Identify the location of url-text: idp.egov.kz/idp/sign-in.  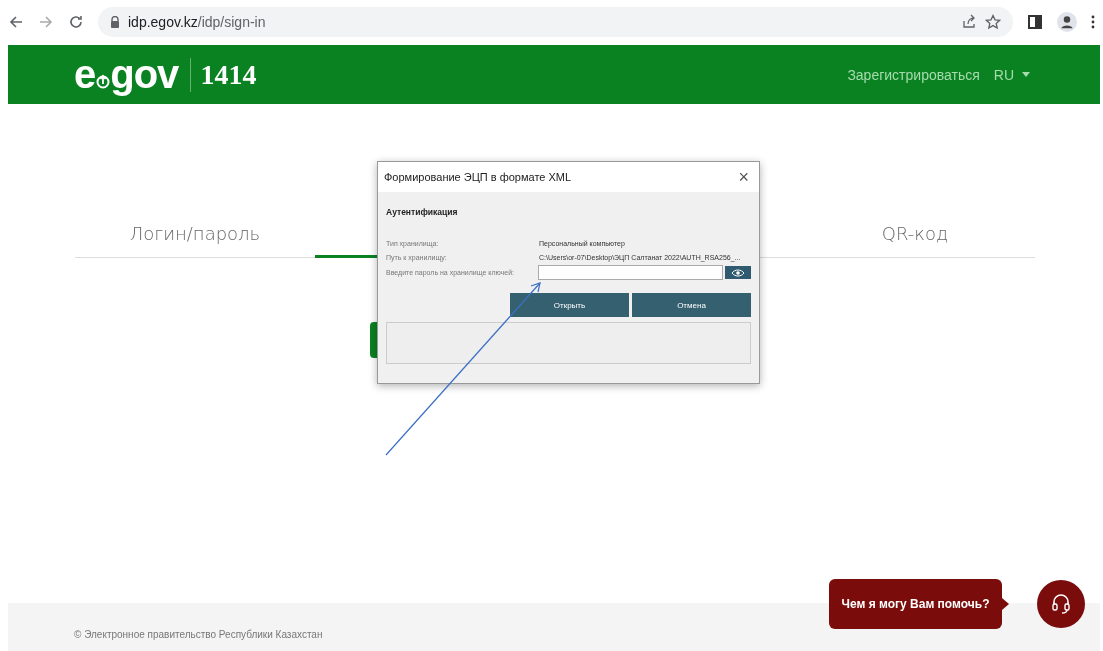
(197, 22).